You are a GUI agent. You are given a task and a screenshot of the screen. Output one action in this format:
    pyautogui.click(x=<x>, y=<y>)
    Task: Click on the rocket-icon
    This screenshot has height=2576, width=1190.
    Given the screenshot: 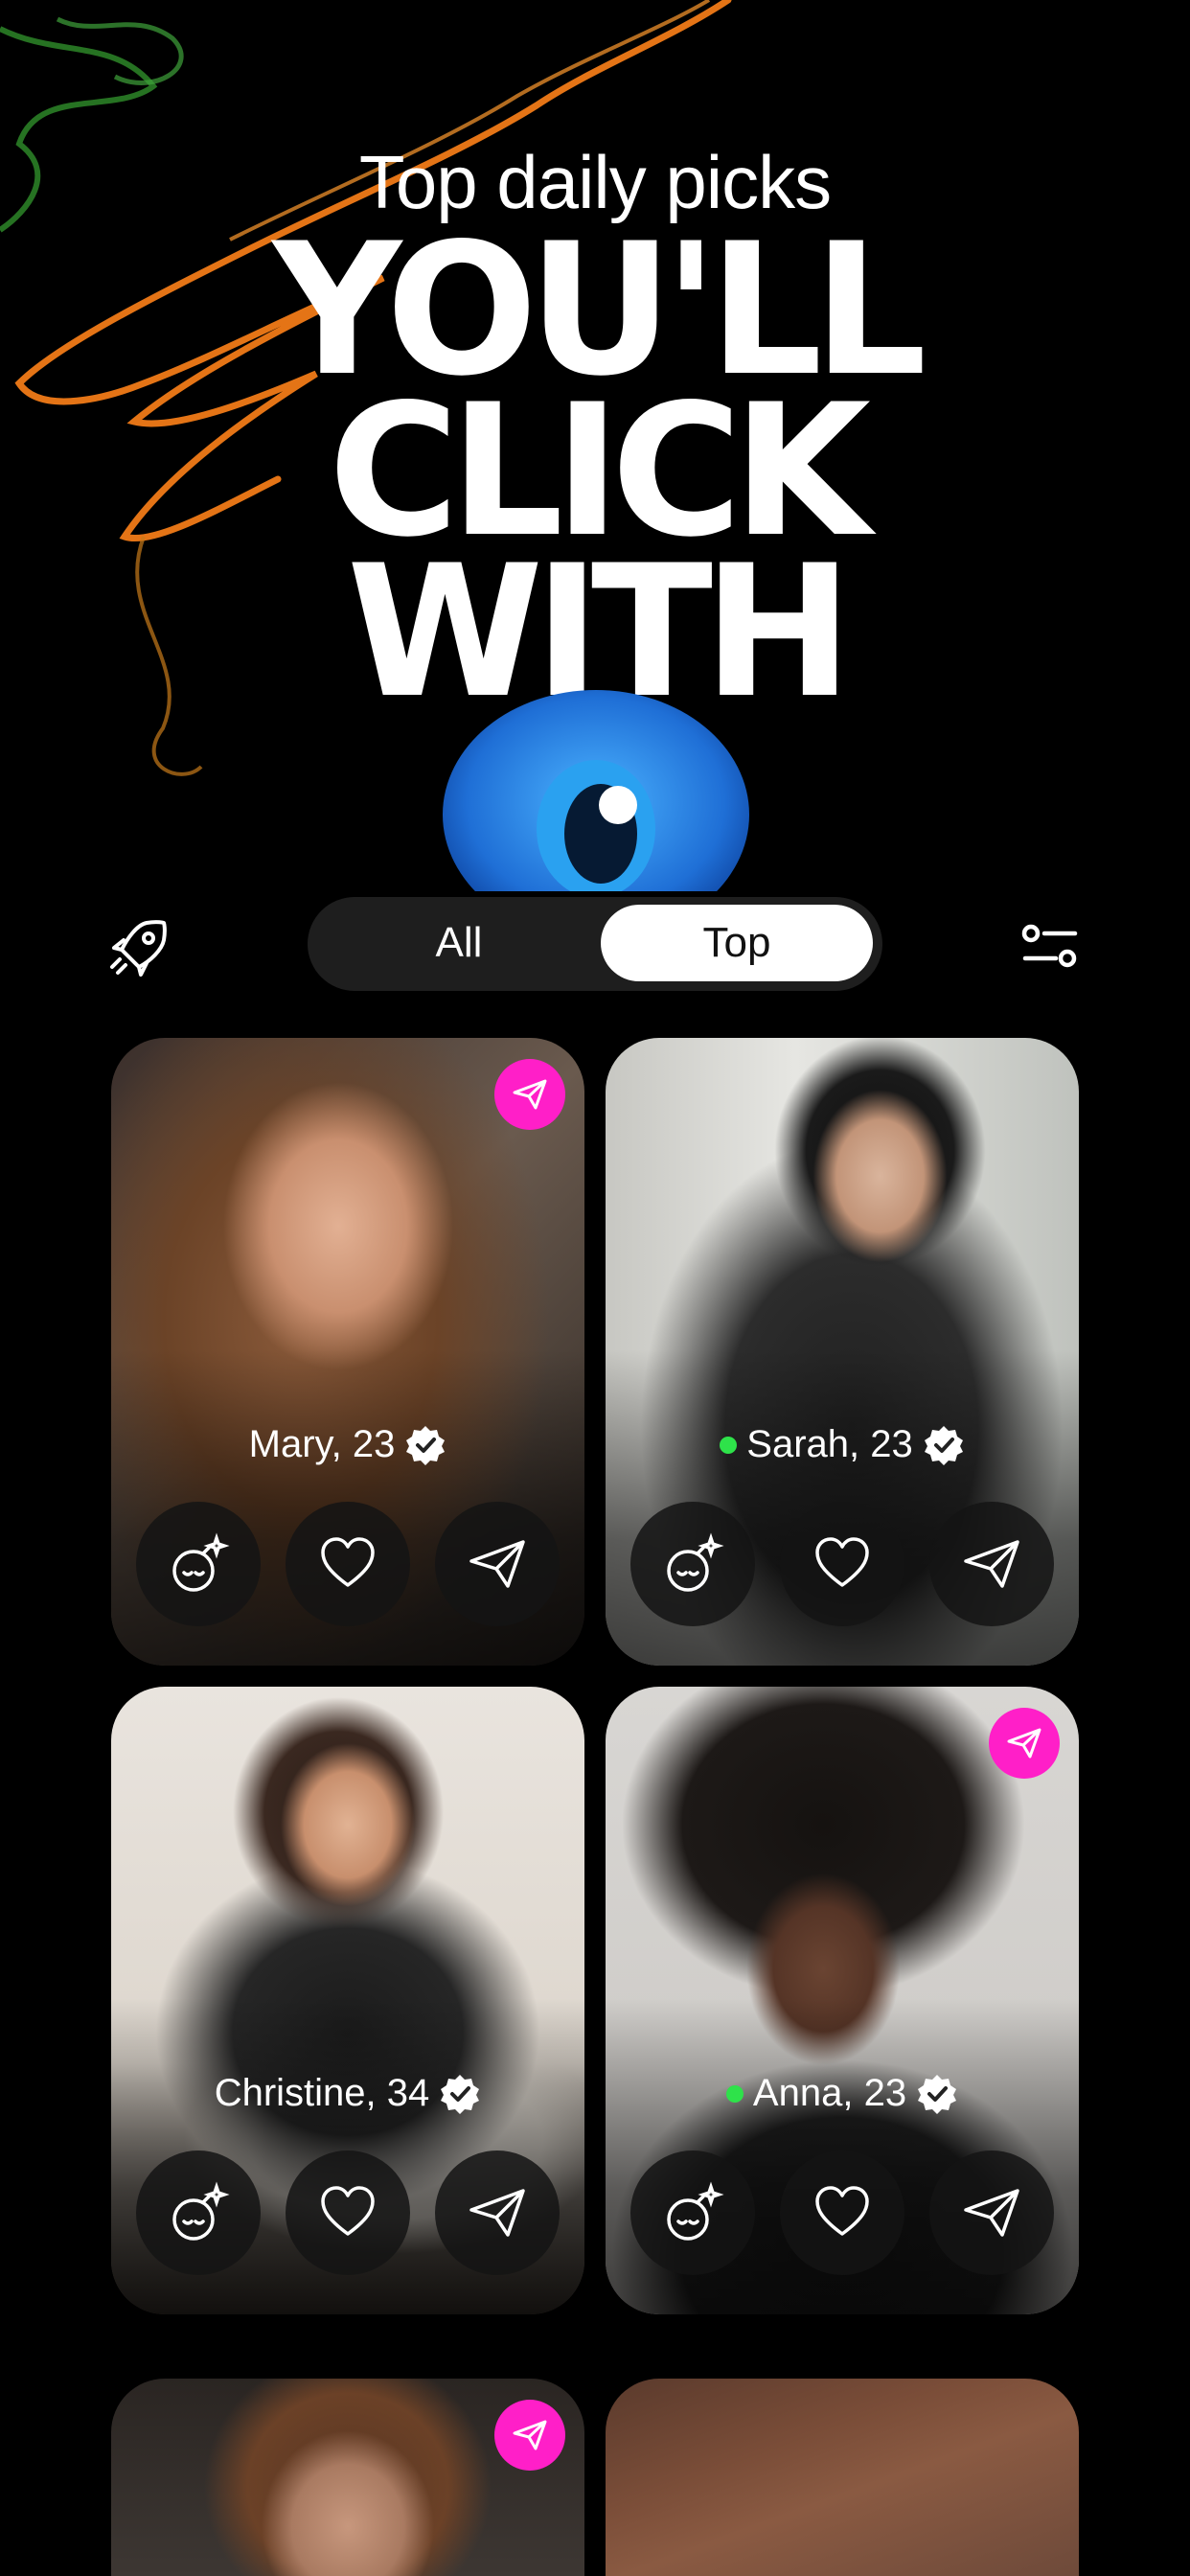 What is the action you would take?
    pyautogui.click(x=140, y=946)
    